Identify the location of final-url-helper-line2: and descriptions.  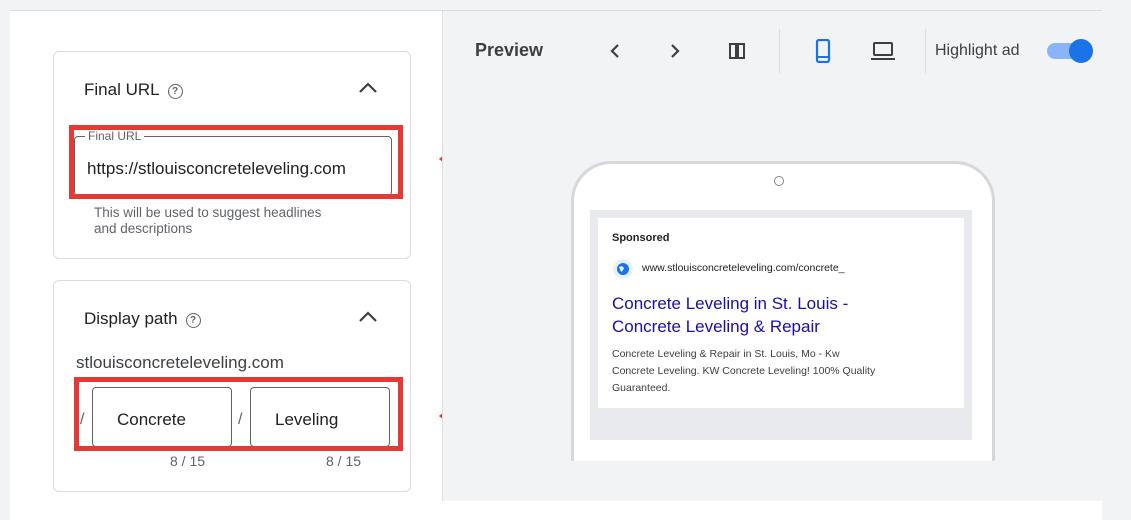
(143, 228).